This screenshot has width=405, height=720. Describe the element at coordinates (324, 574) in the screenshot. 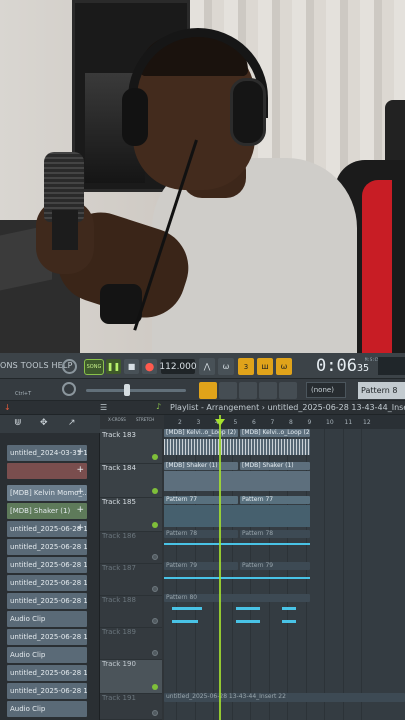

I see `grid-line` at that location.